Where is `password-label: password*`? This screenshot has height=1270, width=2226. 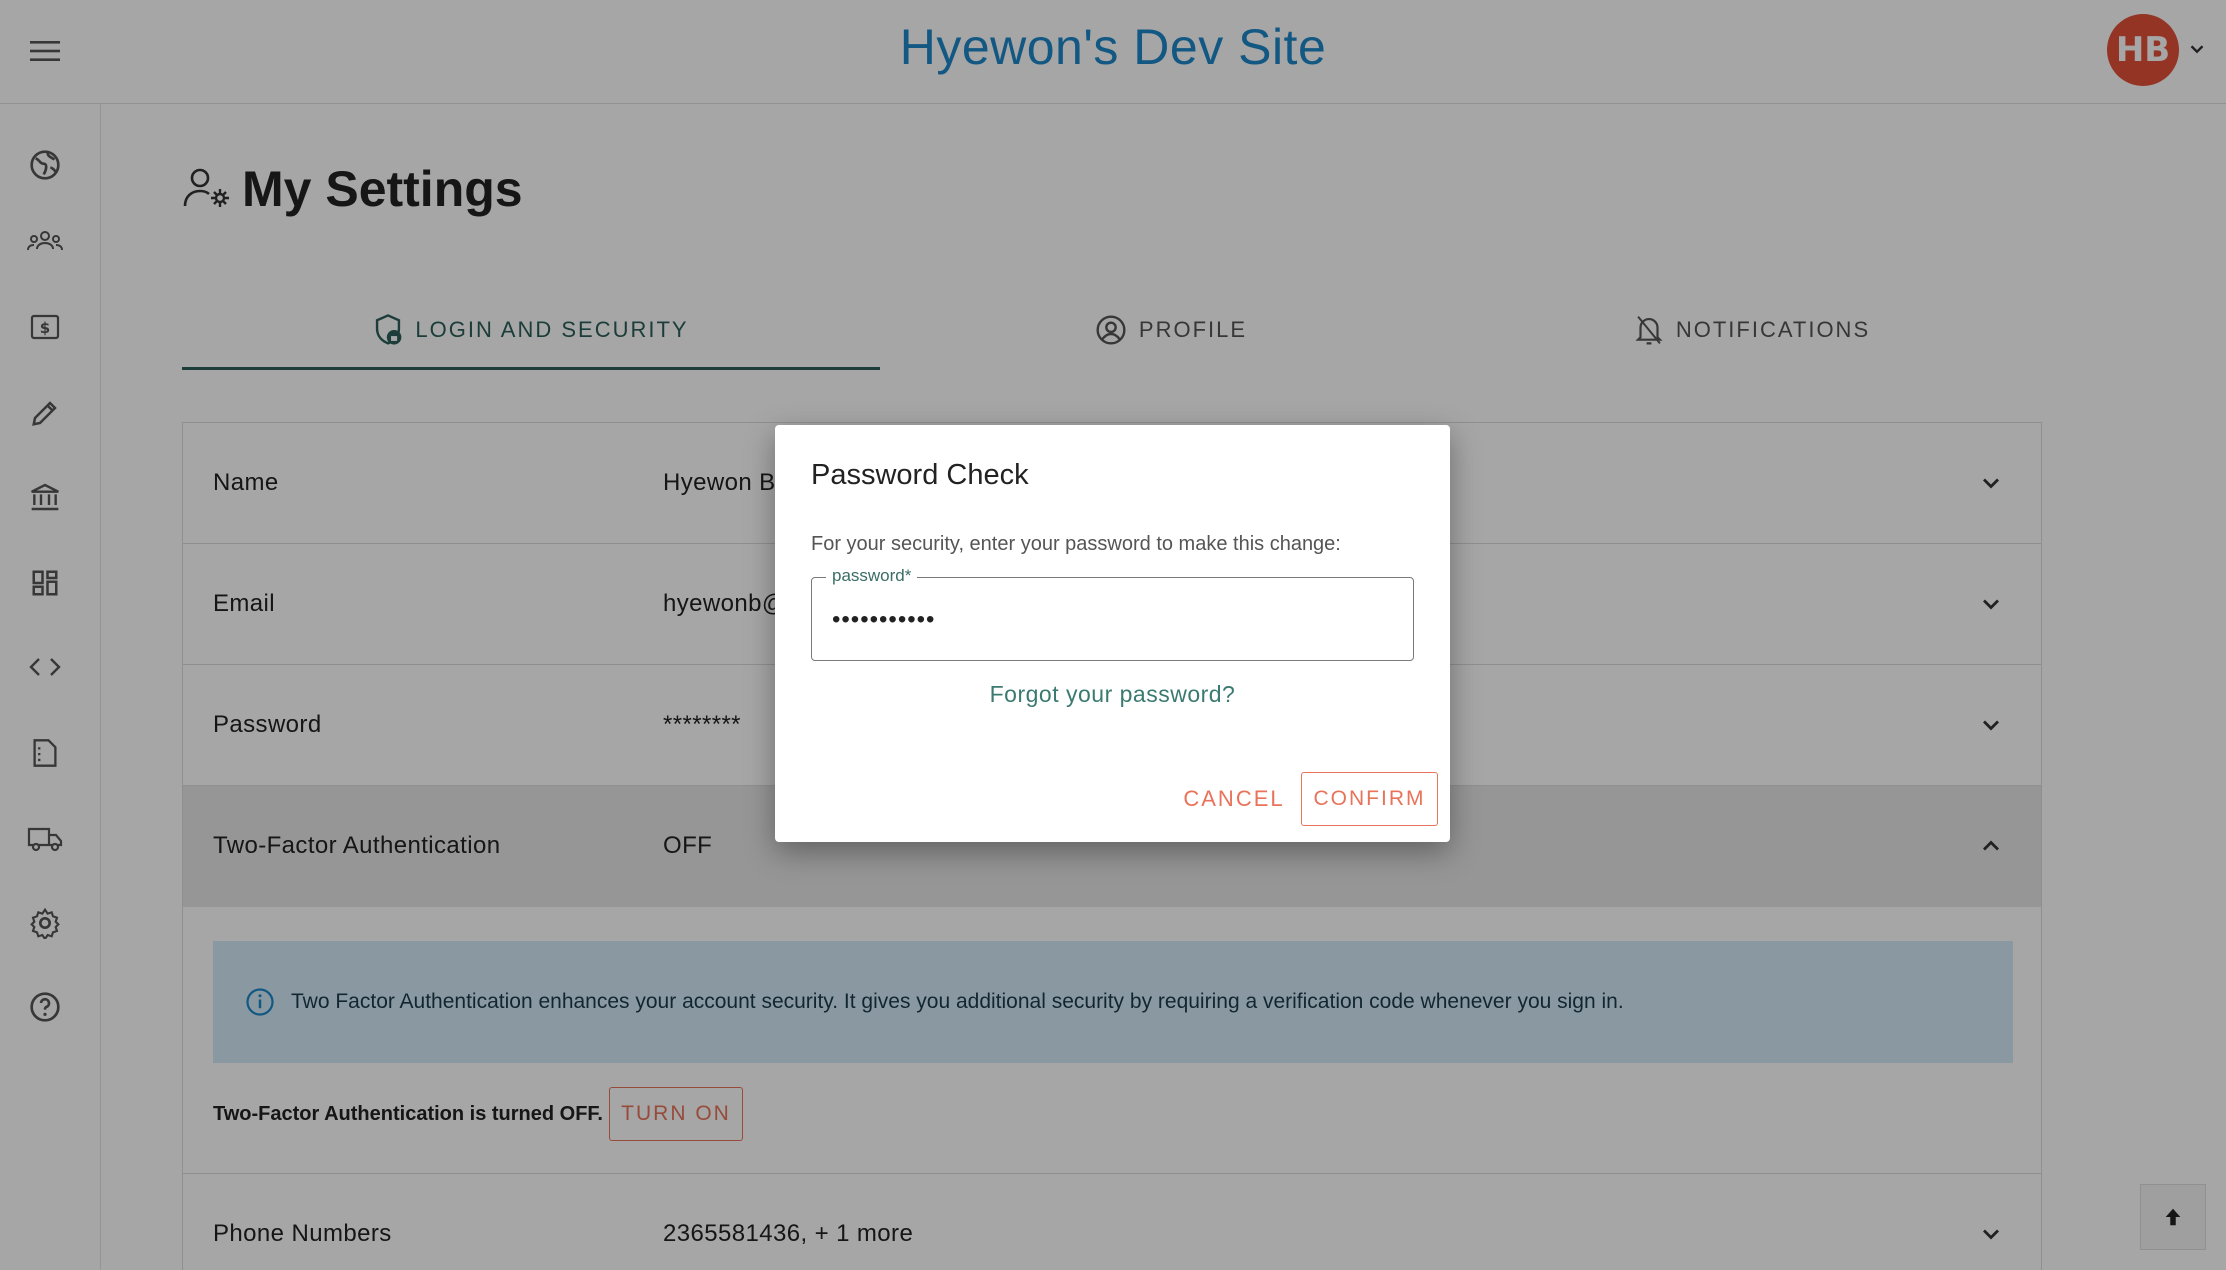
password-label: password* is located at coordinates (872, 576).